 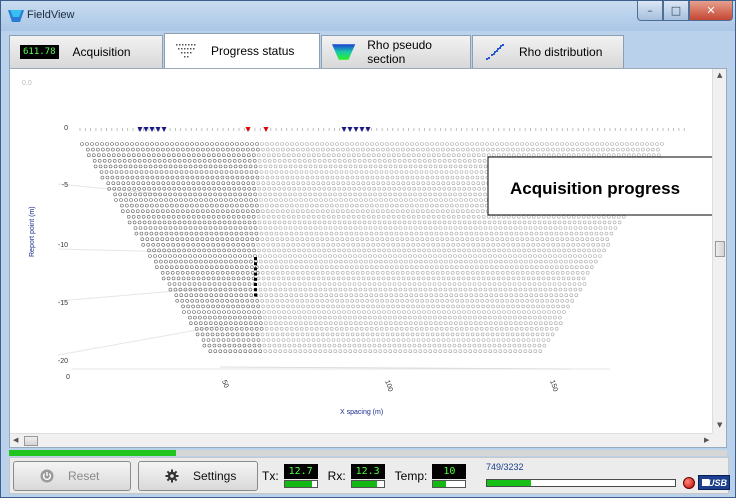 I want to click on maximize-button: □, so click(x=676, y=11).